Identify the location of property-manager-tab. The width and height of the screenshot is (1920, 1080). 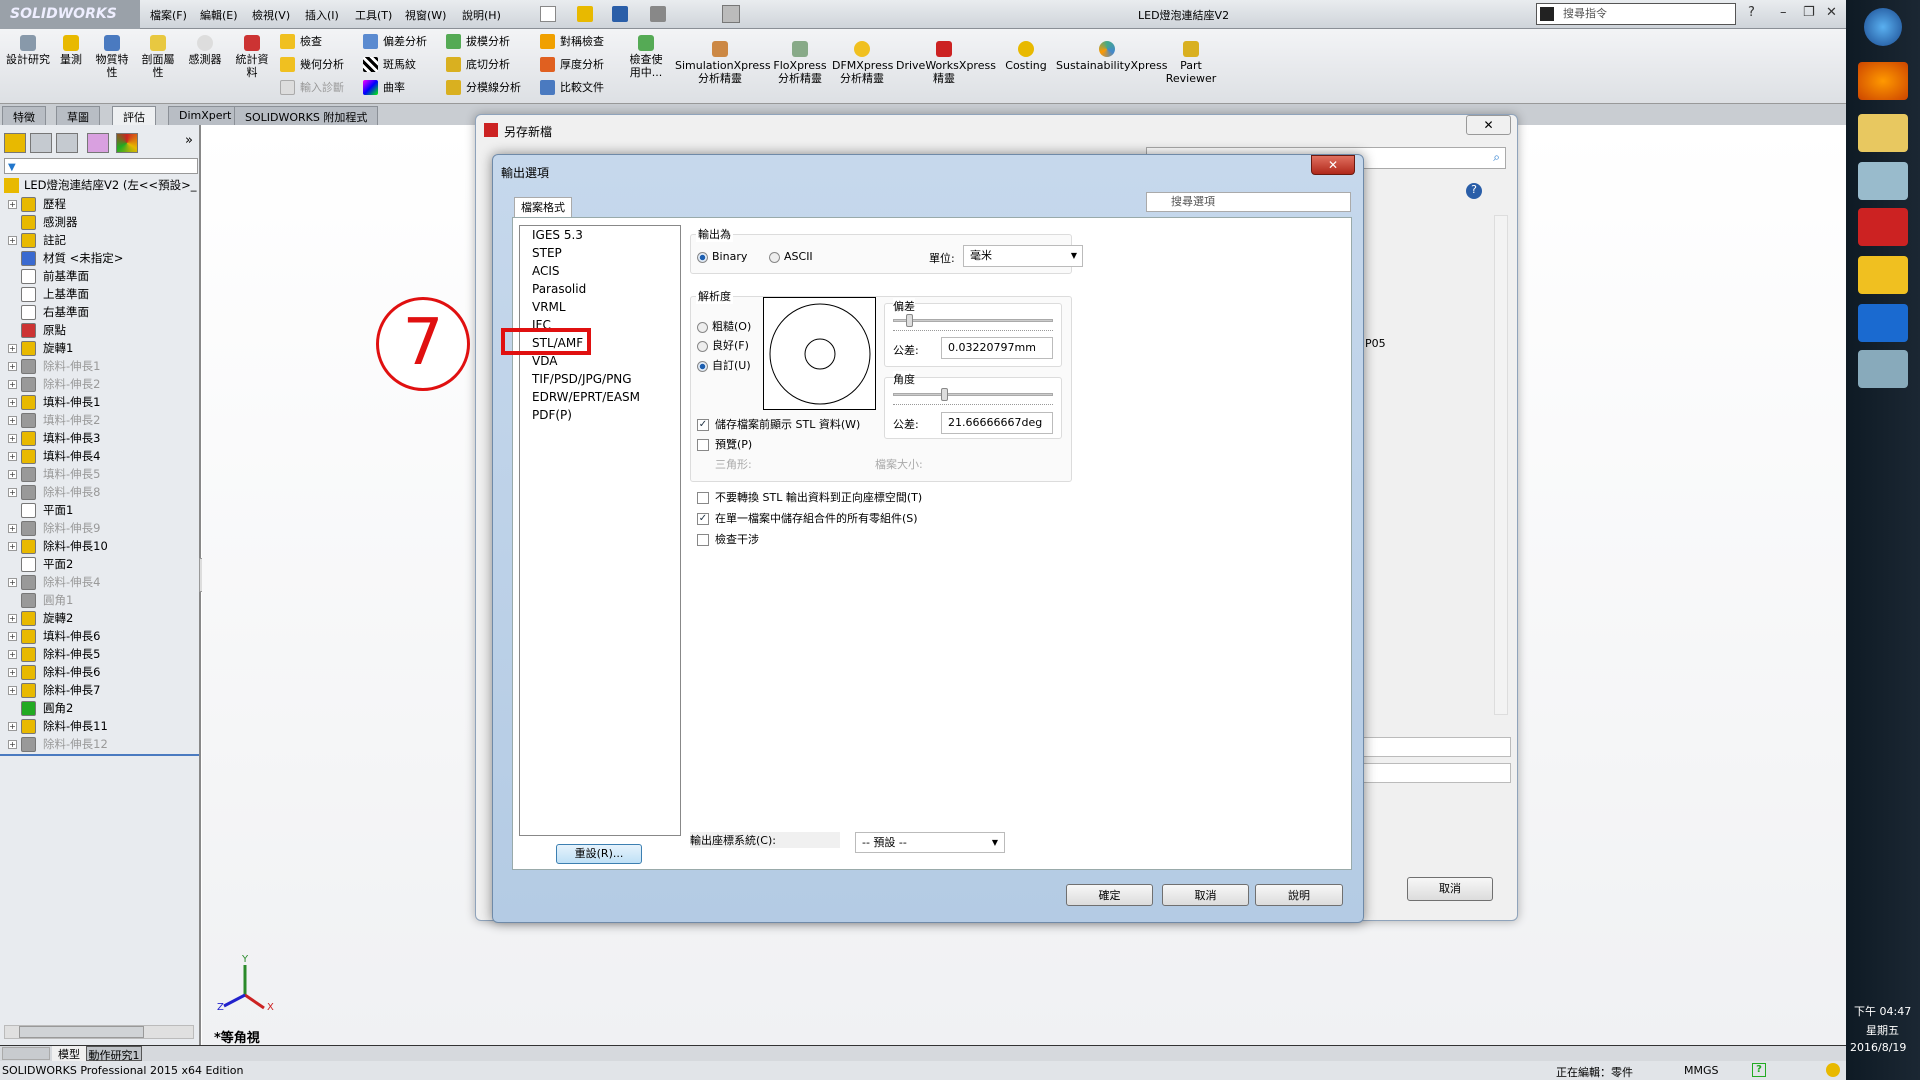
(41, 143).